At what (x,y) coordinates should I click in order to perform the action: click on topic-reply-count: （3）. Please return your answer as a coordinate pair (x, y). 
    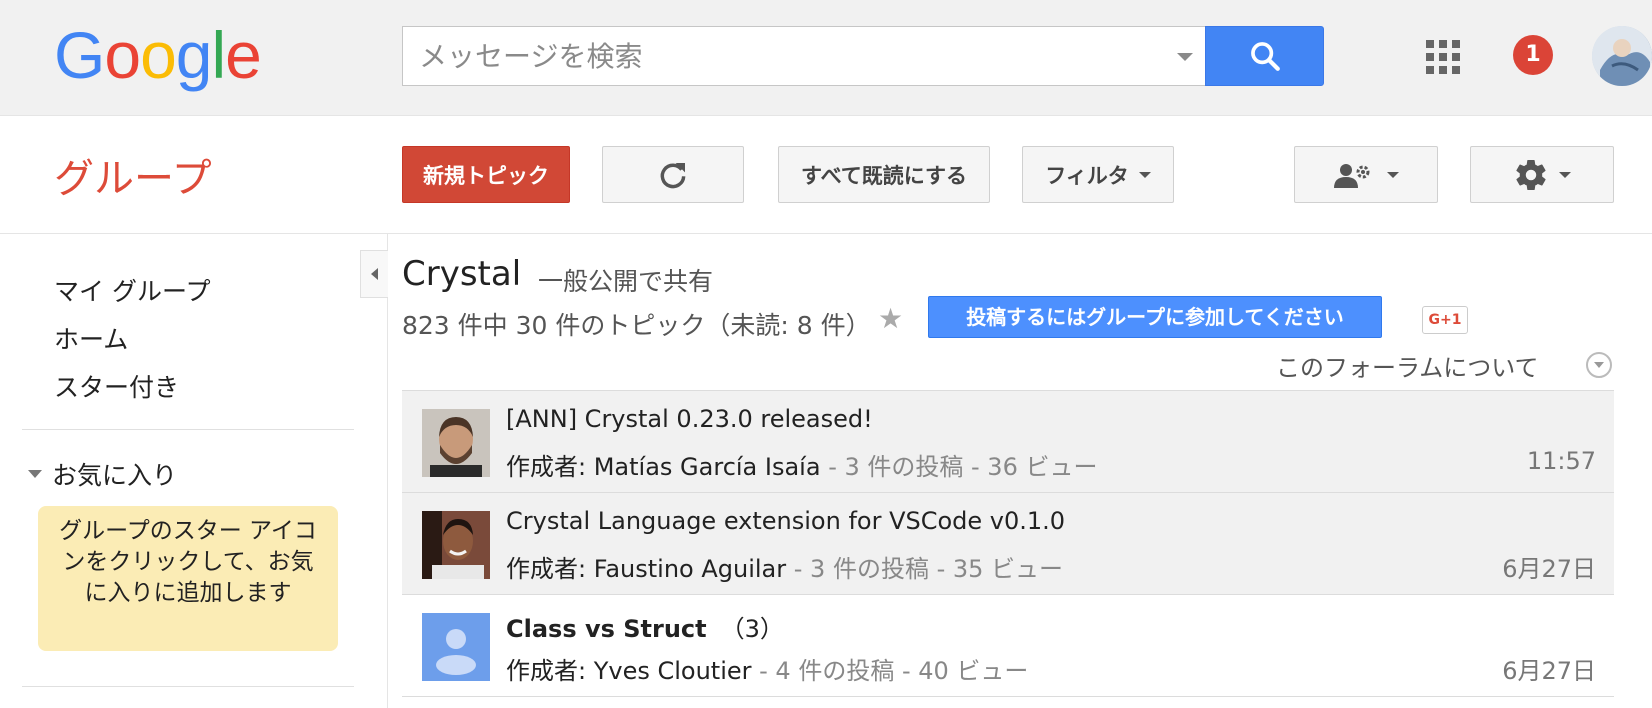
    Looking at the image, I should click on (752, 629).